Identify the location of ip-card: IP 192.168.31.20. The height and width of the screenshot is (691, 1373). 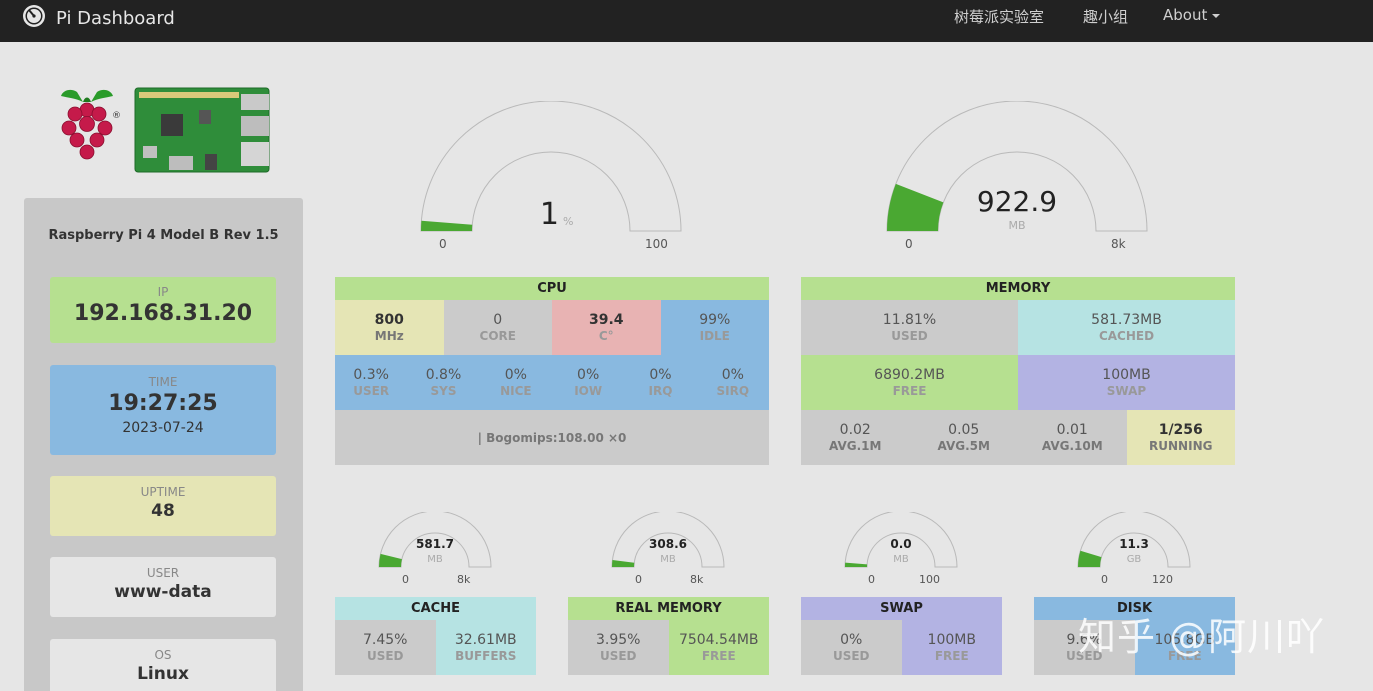
(163, 310).